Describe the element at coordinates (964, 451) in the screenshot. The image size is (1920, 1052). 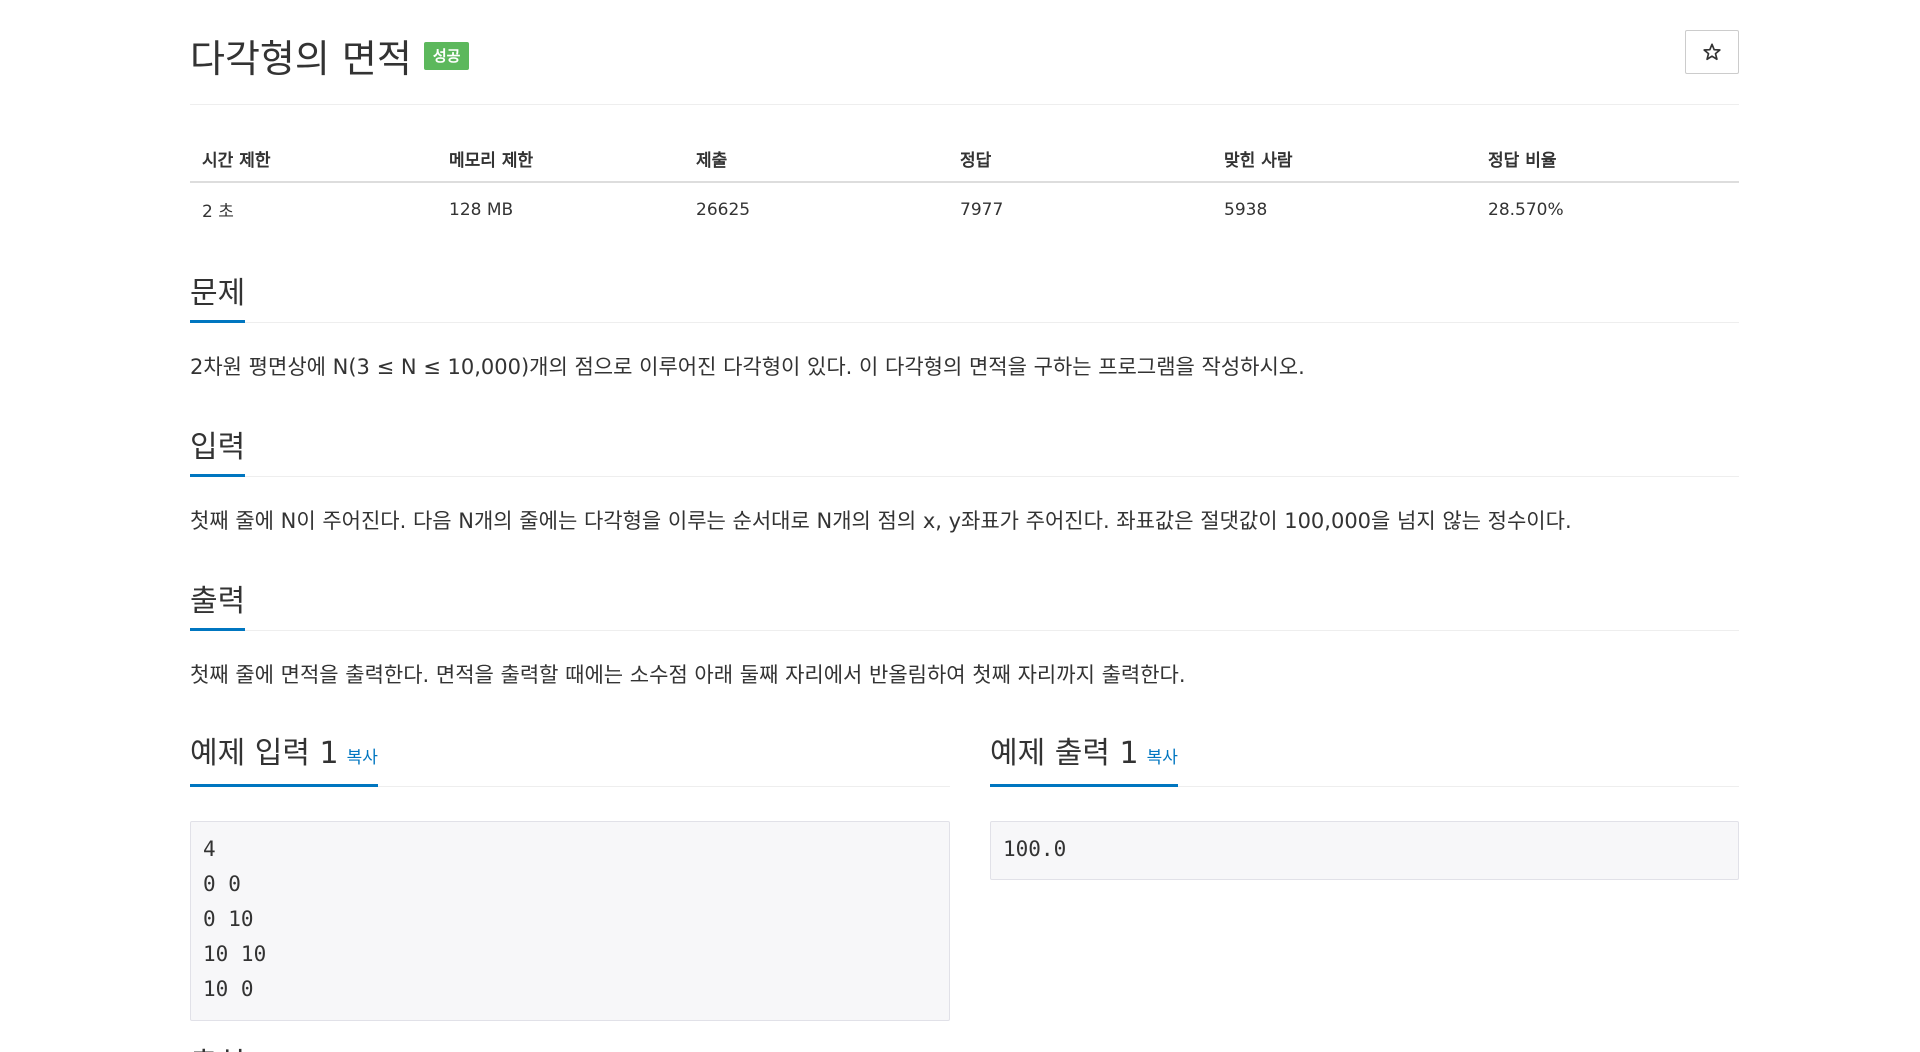
I see `section-header: 입력` at that location.